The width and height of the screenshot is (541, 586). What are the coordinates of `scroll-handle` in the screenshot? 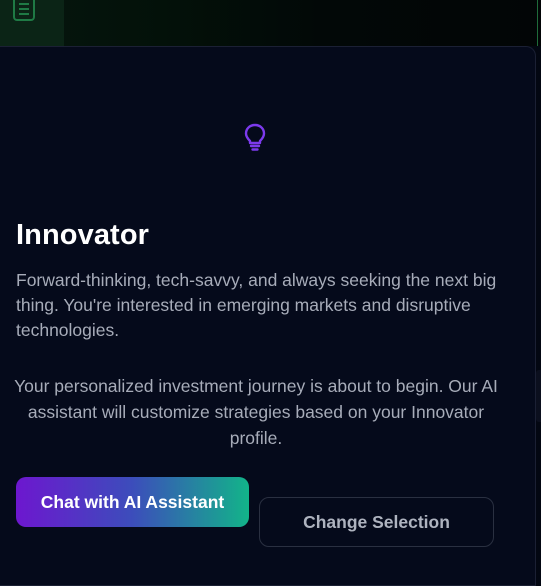 It's located at (538, 396).